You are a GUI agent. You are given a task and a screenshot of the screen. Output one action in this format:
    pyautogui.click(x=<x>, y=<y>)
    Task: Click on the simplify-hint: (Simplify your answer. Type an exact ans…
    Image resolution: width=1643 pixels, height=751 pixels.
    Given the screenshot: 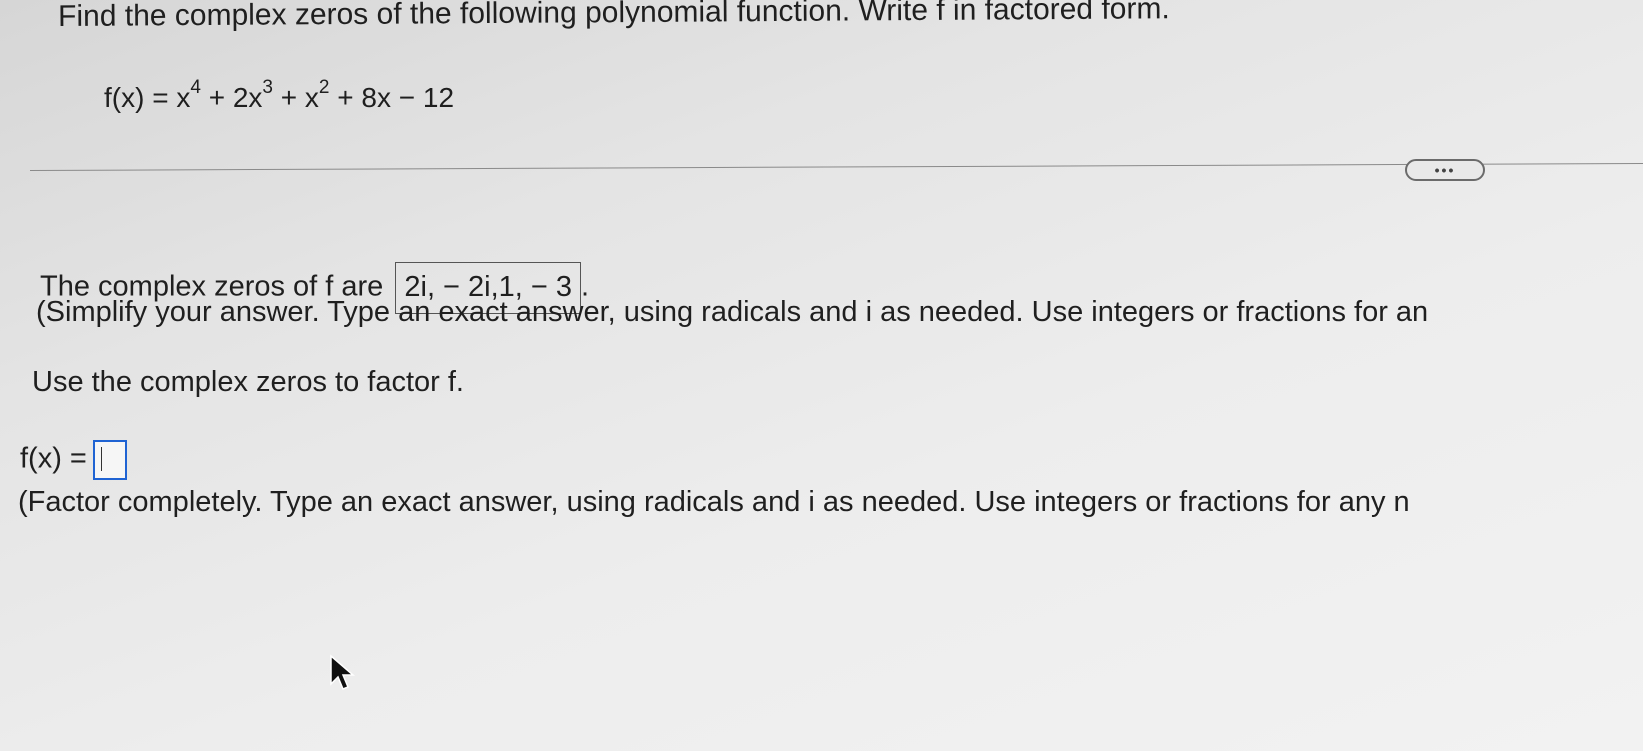 What is the action you would take?
    pyautogui.click(x=732, y=312)
    